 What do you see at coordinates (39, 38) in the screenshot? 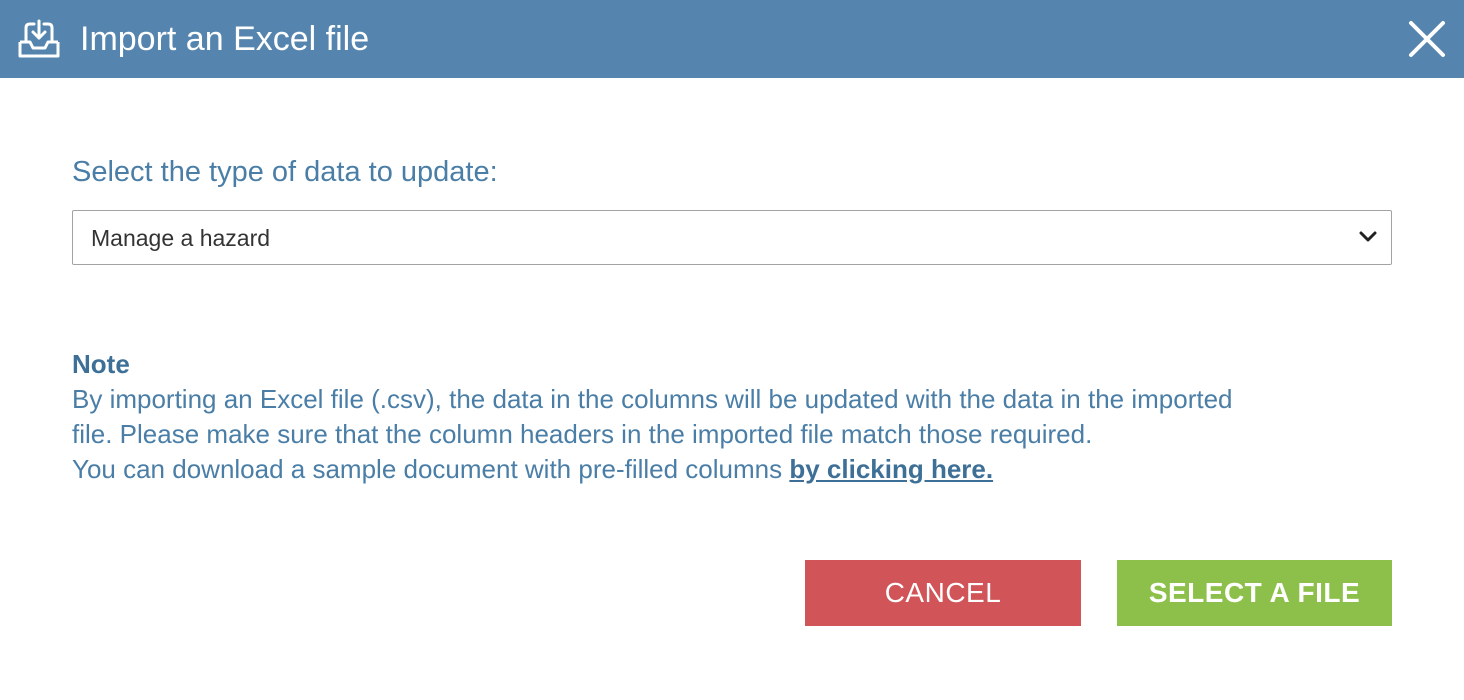
I see `inbox-download-icon` at bounding box center [39, 38].